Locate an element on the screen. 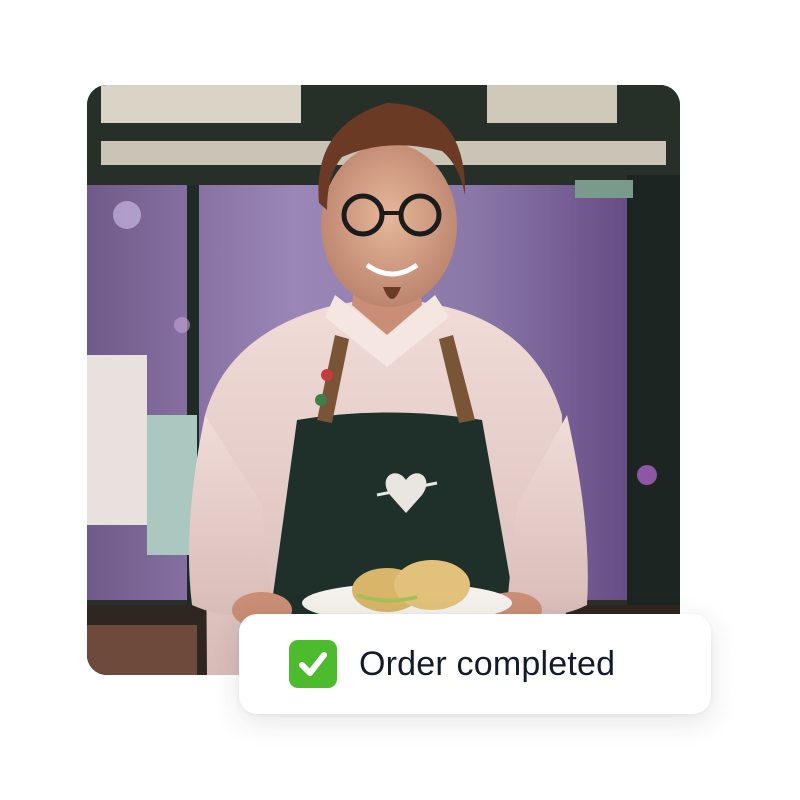 This screenshot has width=800, height=800. order-status-label: Order completed is located at coordinates (487, 663).